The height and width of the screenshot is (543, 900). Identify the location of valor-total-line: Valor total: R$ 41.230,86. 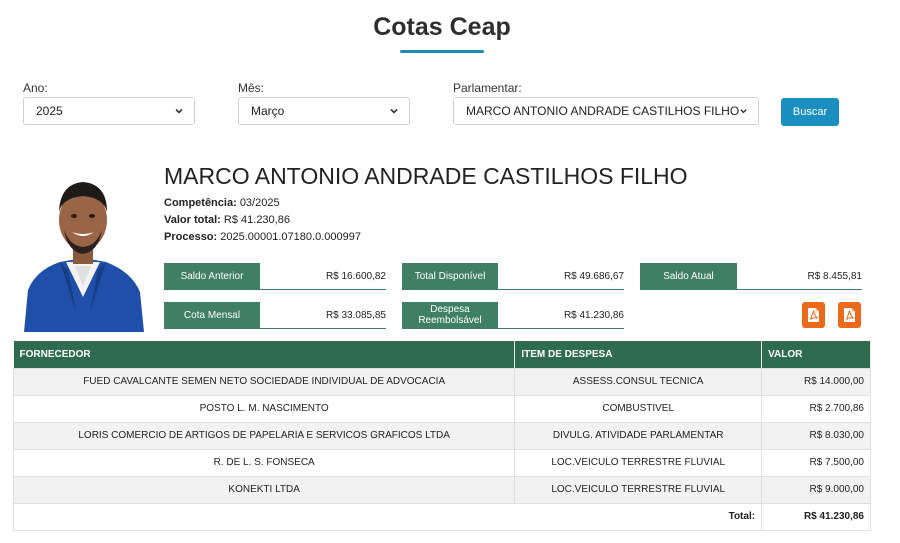
(227, 220).